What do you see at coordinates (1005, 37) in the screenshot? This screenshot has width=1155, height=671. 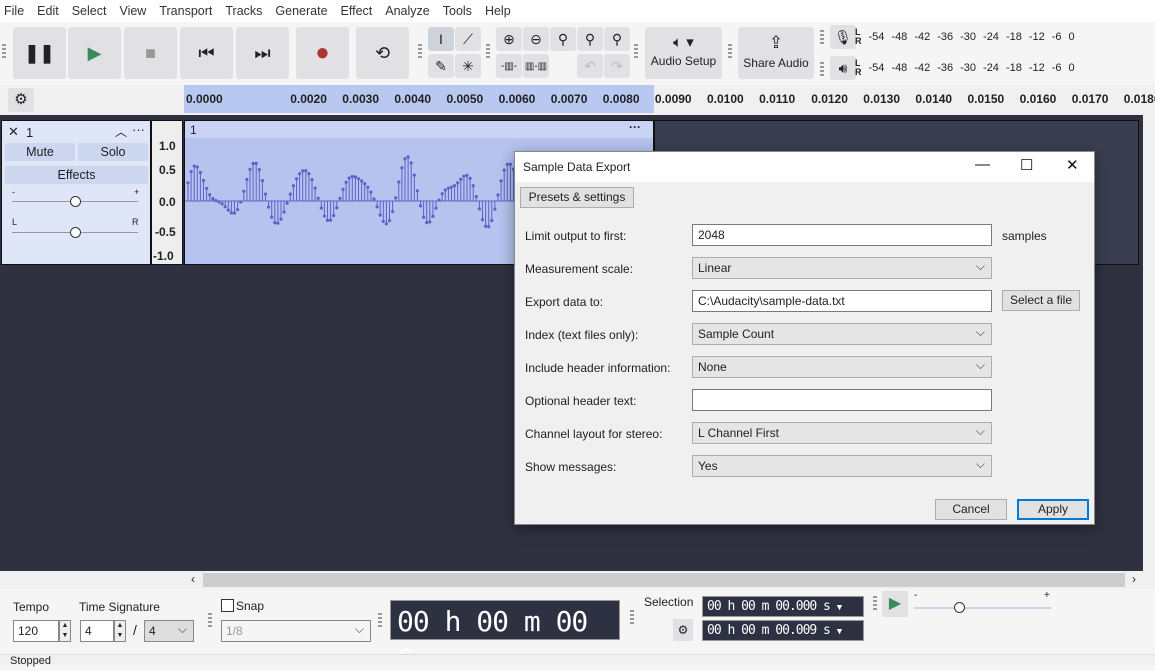 I see `record-meter: LR -54 -48 -42 -36 -30 -24 -18 -12 -6 0` at bounding box center [1005, 37].